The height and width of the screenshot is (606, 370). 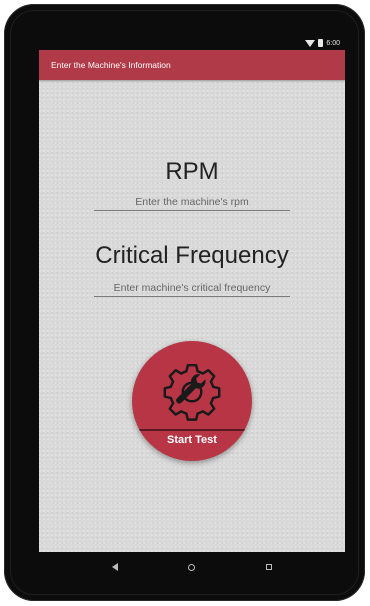 I want to click on back-icon, so click(x=115, y=567).